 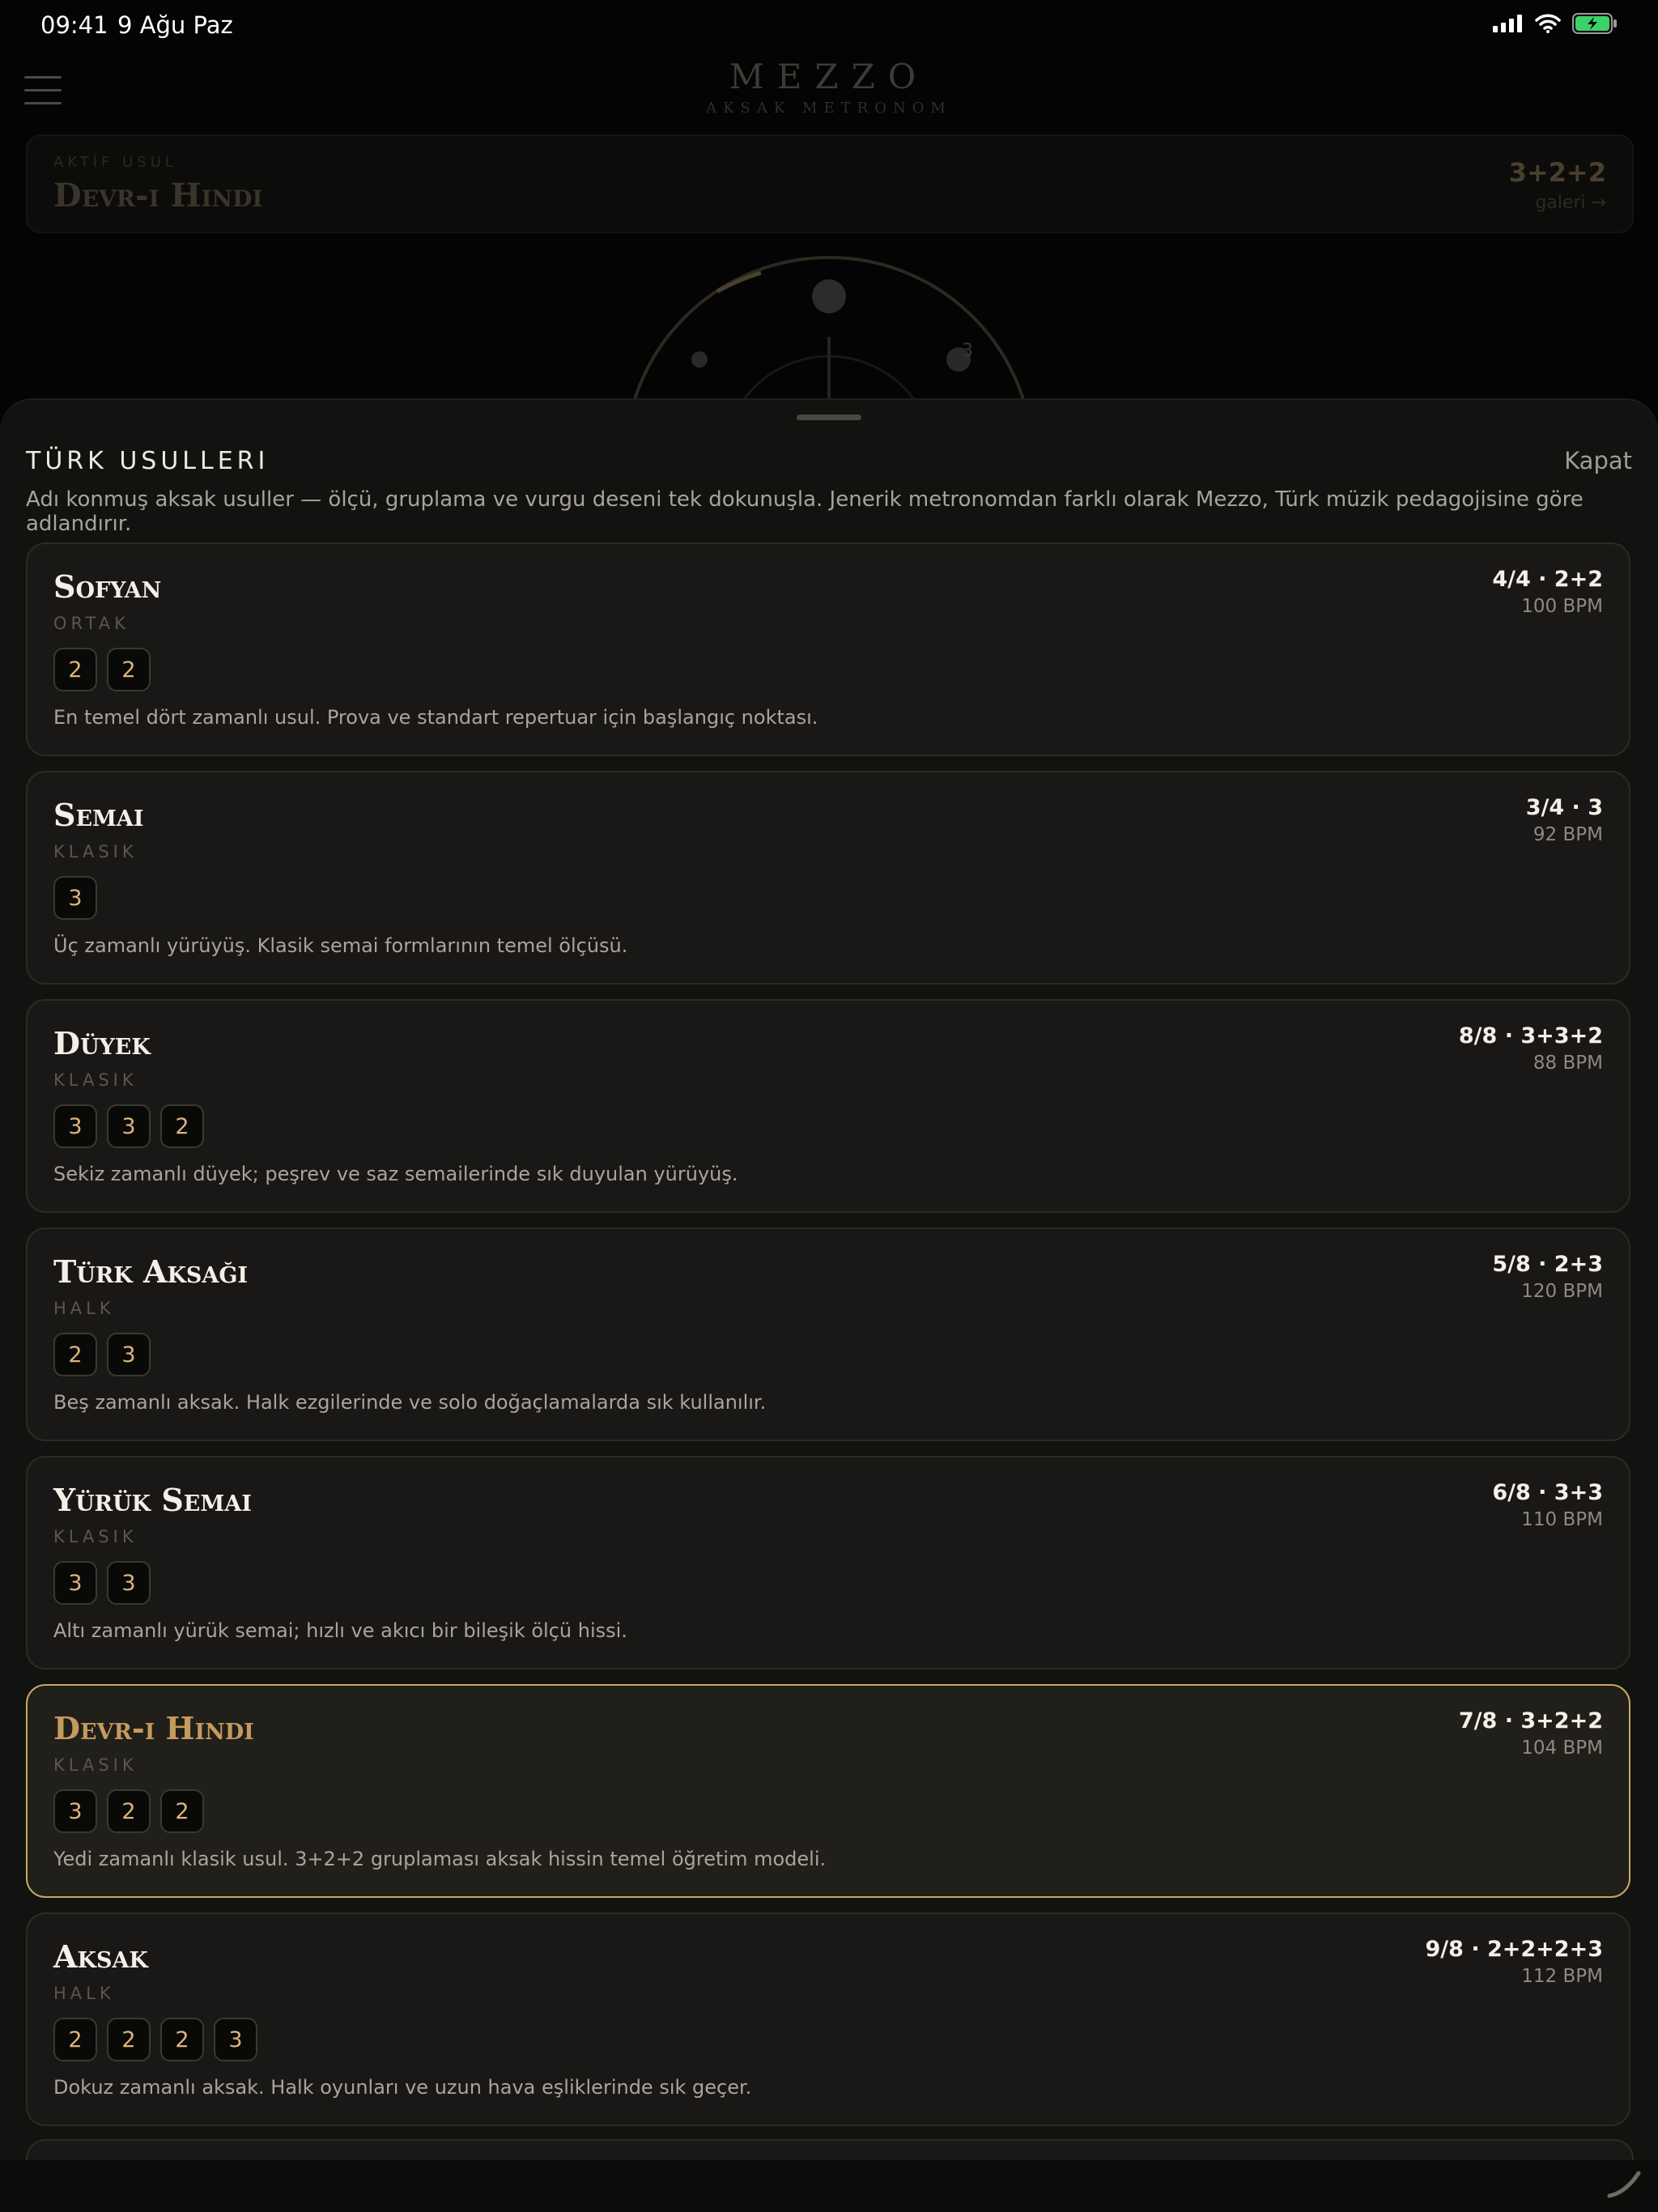 What do you see at coordinates (1530, 1036) in the screenshot?
I see `usul-meter: 8/8 · 3+3+2` at bounding box center [1530, 1036].